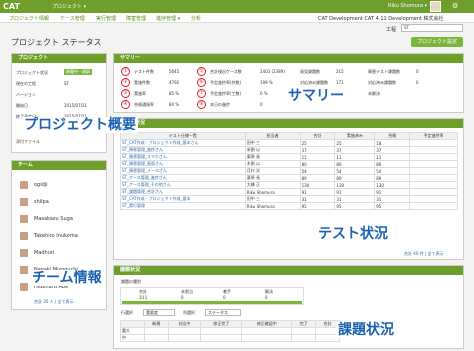 The height and width of the screenshot is (351, 474). Describe the element at coordinates (289, 178) in the screenshot. I see `table-row: ST_ケース管理_進捗さん 栗原 長 89 89 89` at that location.